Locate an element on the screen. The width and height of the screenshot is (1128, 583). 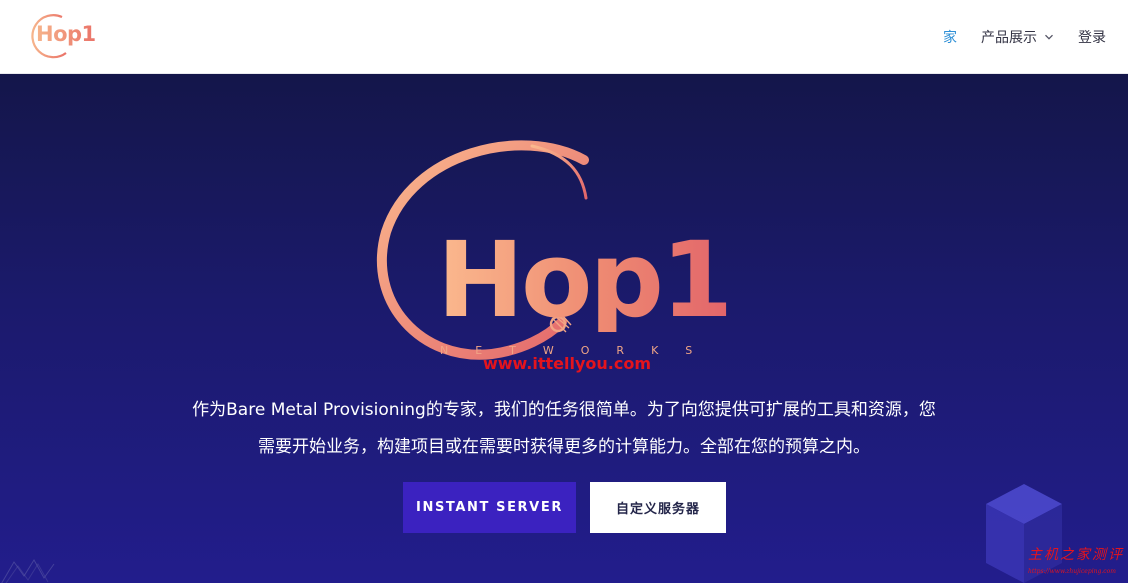
nav-login-label: 登录 is located at coordinates (1092, 38).